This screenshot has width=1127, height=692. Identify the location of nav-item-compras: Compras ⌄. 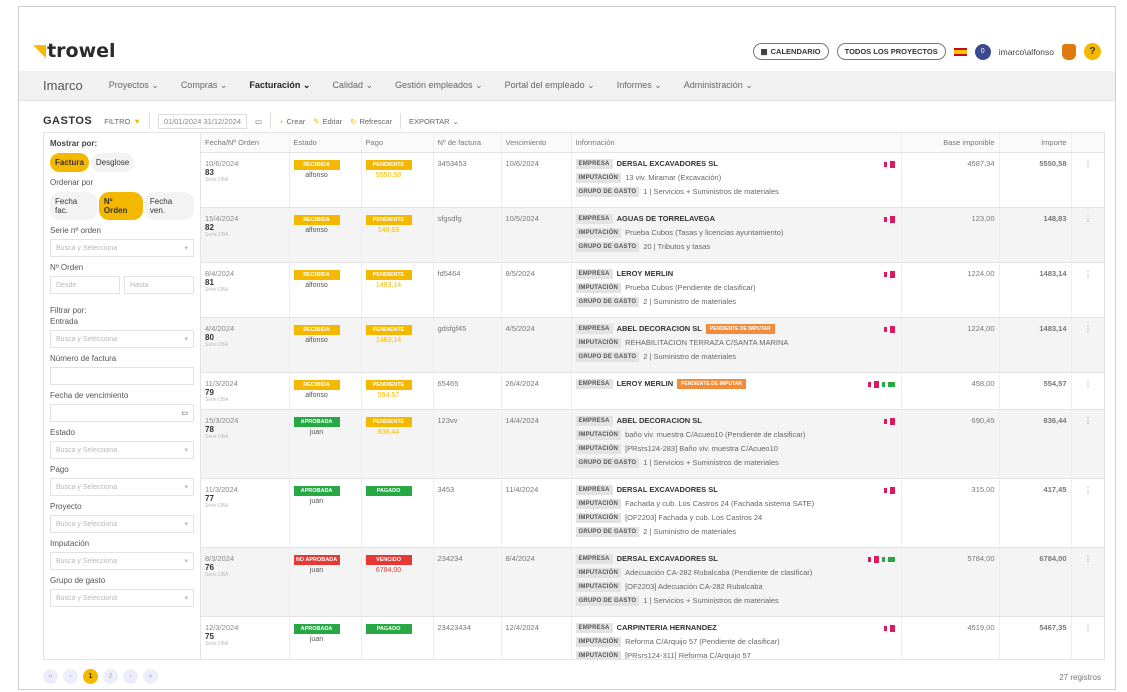
(204, 85).